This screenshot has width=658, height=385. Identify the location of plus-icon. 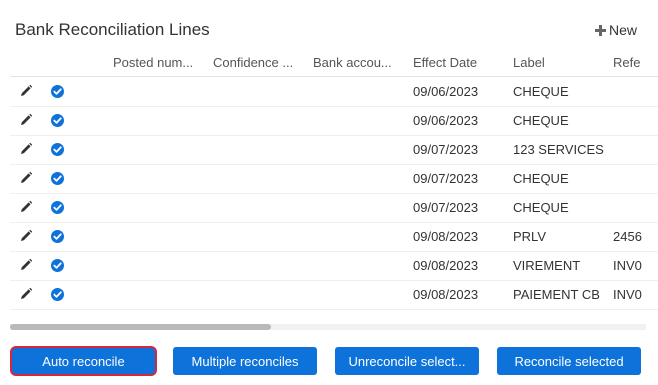
(600, 30).